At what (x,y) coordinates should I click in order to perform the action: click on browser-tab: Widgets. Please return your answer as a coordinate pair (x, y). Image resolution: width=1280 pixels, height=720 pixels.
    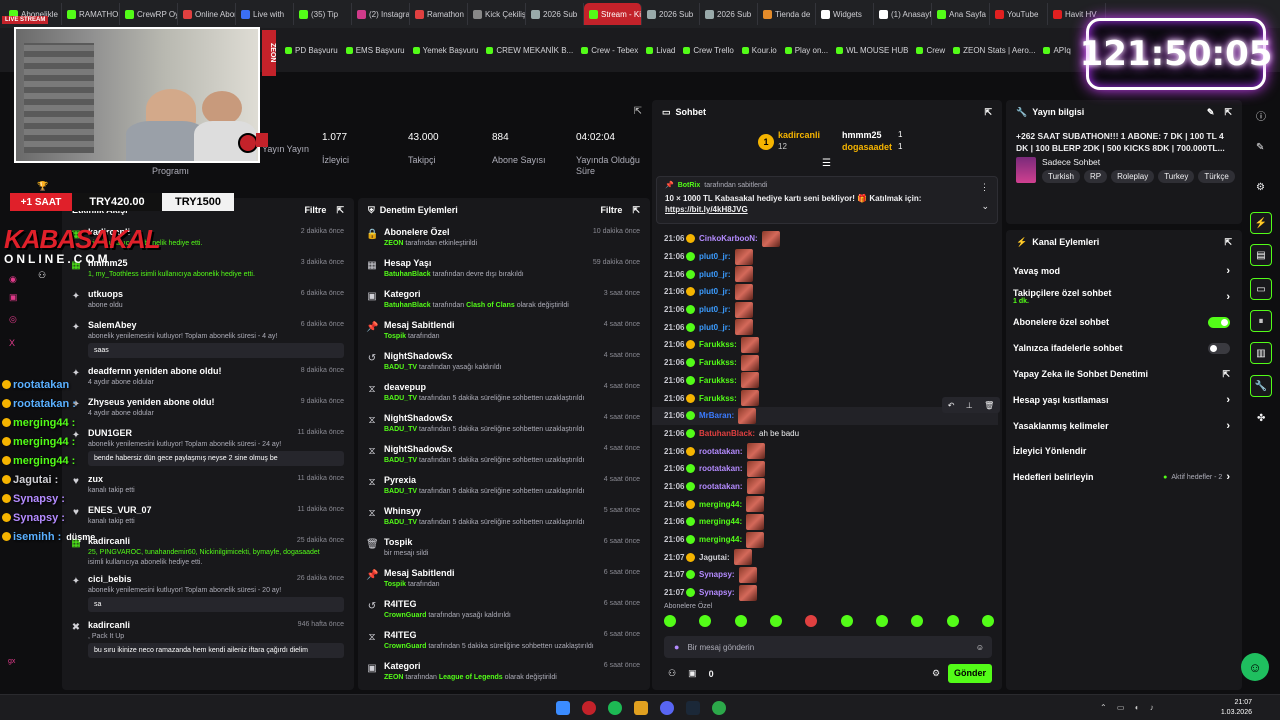
    Looking at the image, I should click on (845, 14).